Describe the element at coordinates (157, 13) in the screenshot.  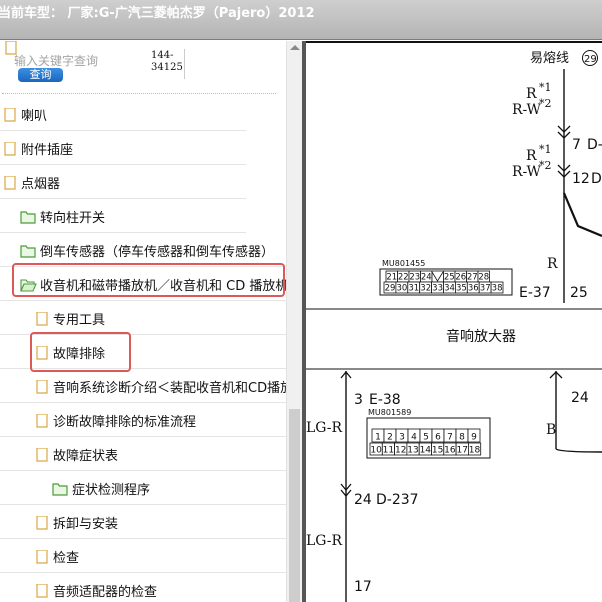
I see `current-vehicle-title: 当前车型： 厂家:G-广汽三菱帕杰罗（Pajero）2012` at that location.